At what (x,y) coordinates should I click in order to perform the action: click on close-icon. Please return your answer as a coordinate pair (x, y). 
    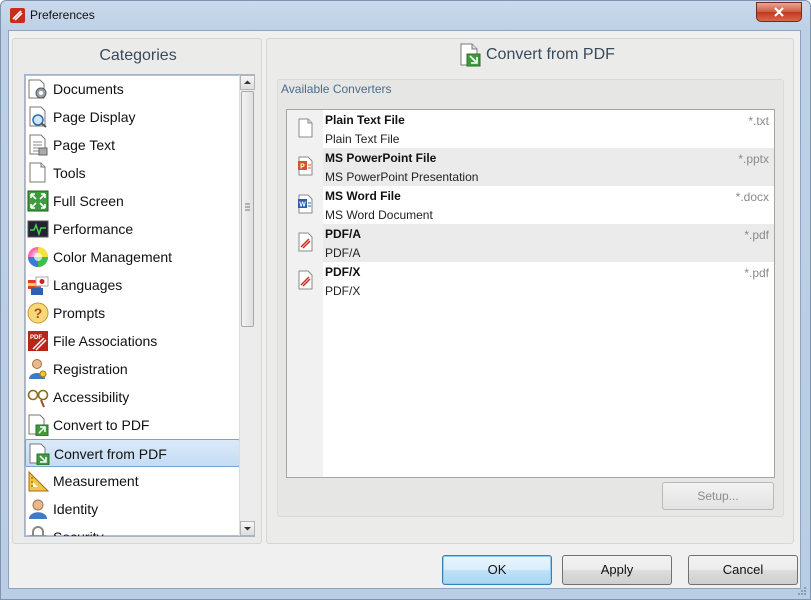
    Looking at the image, I should click on (779, 12).